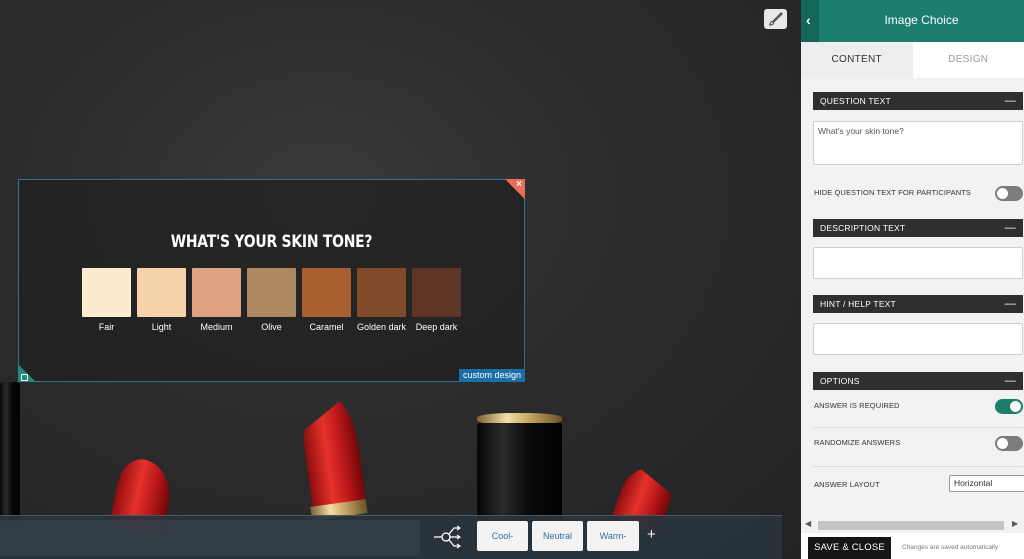 The width and height of the screenshot is (1024, 559). What do you see at coordinates (857, 60) in the screenshot?
I see `tab-content: CONTENT` at bounding box center [857, 60].